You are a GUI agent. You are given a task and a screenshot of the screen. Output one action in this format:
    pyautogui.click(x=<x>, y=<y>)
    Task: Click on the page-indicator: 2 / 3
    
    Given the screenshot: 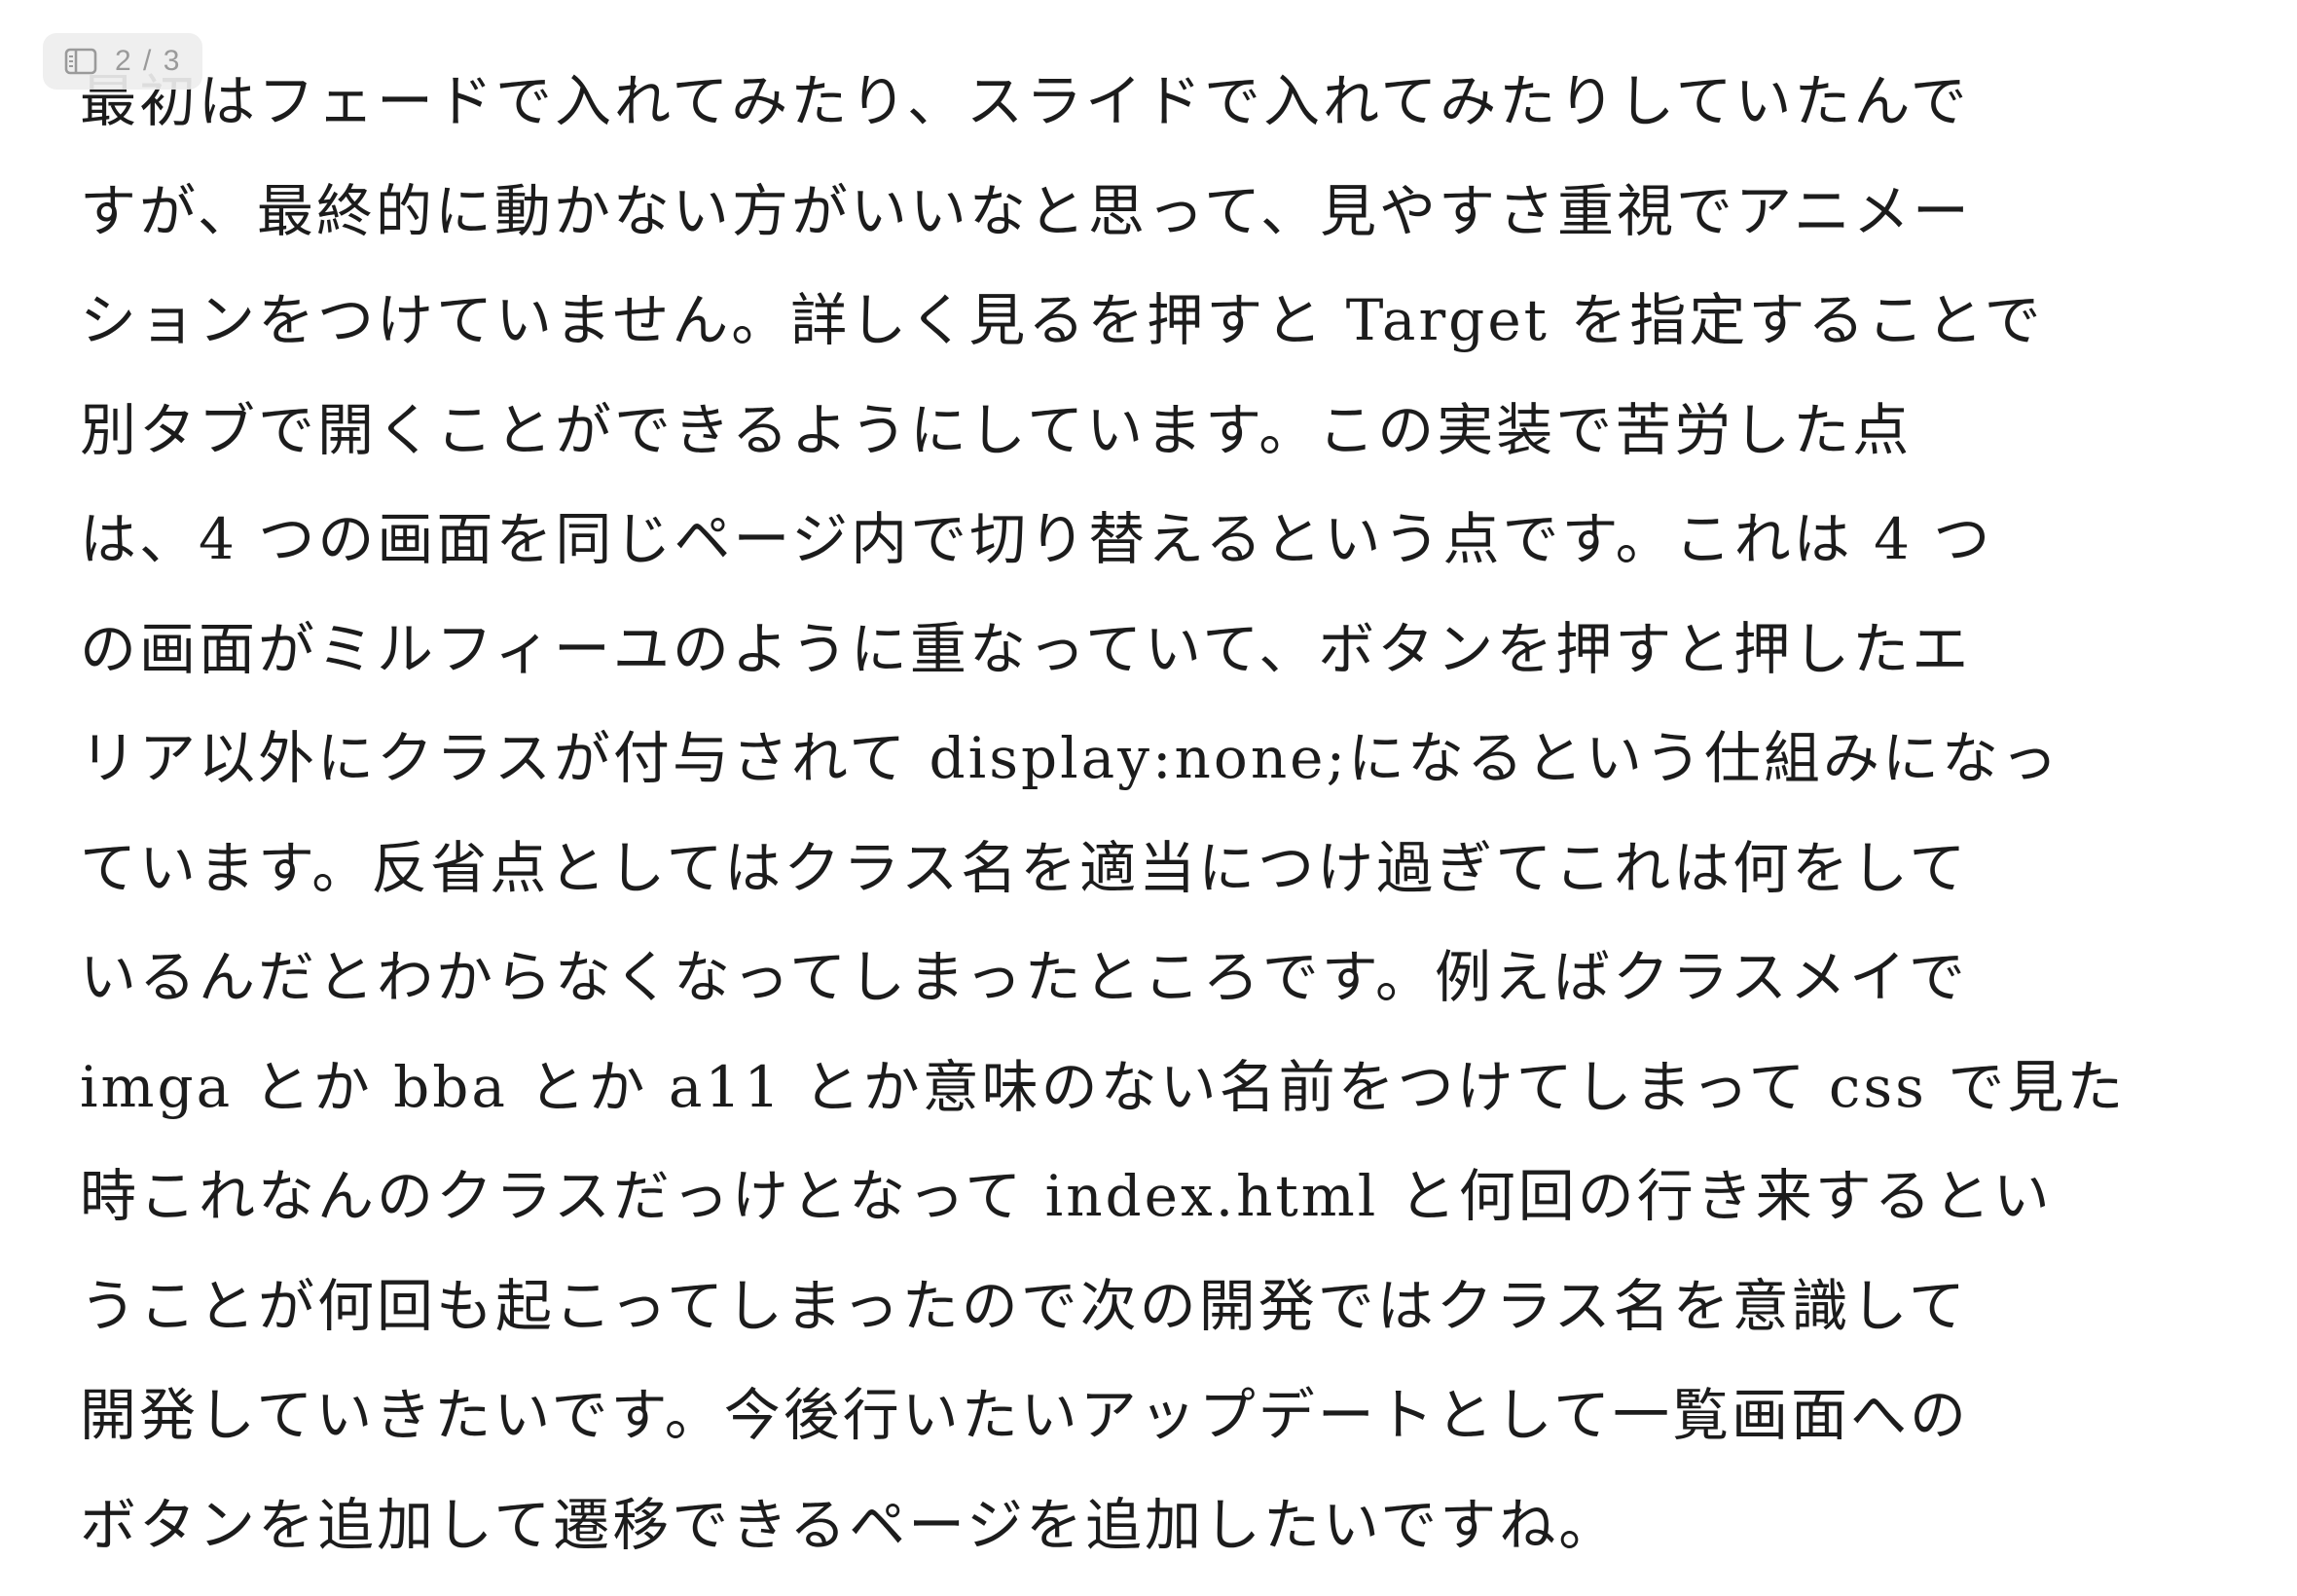 What is the action you would take?
    pyautogui.click(x=123, y=61)
    